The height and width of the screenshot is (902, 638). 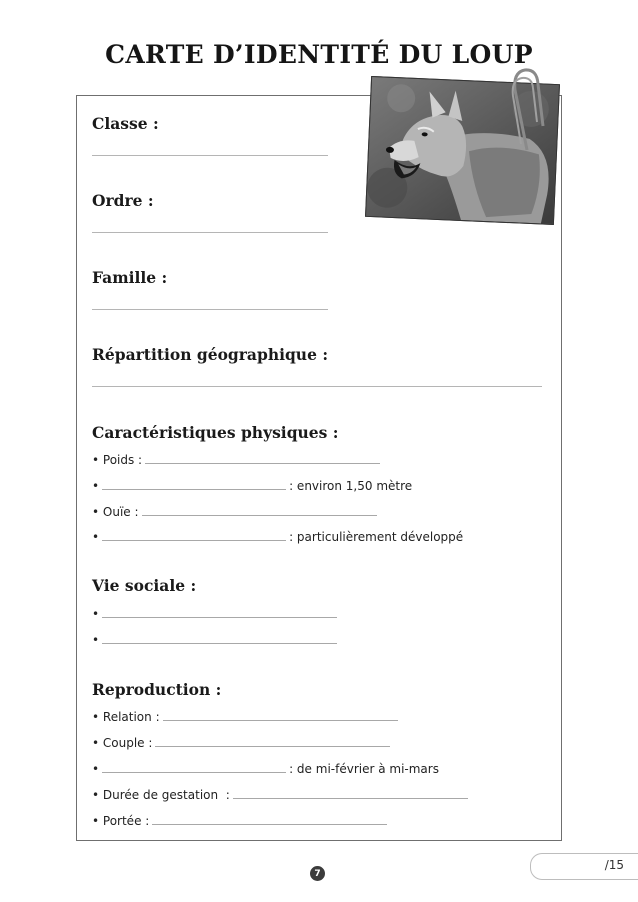 What do you see at coordinates (115, 512) in the screenshot?
I see `label-ouie: • Ouïe :` at bounding box center [115, 512].